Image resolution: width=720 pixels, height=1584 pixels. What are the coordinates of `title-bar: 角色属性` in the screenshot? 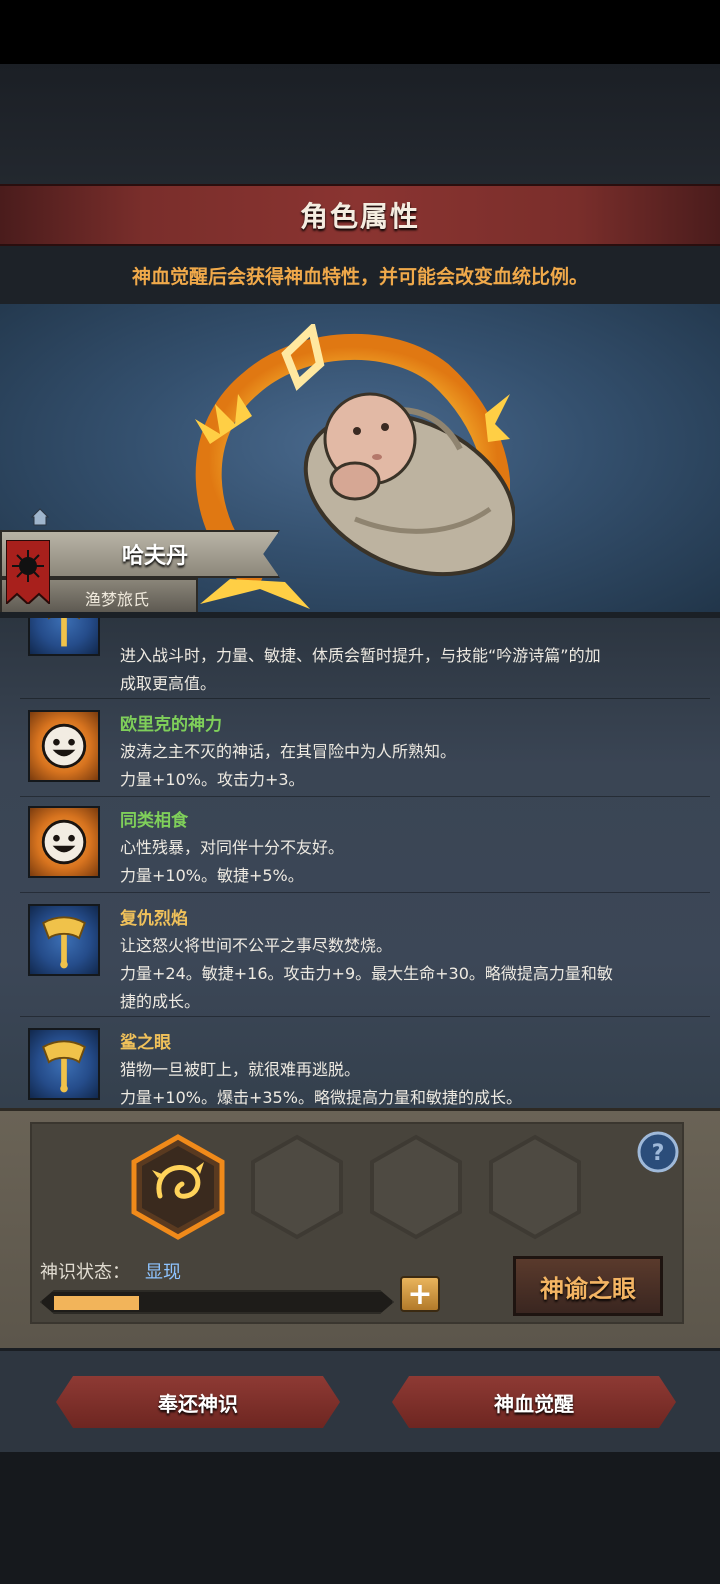 It's located at (360, 215).